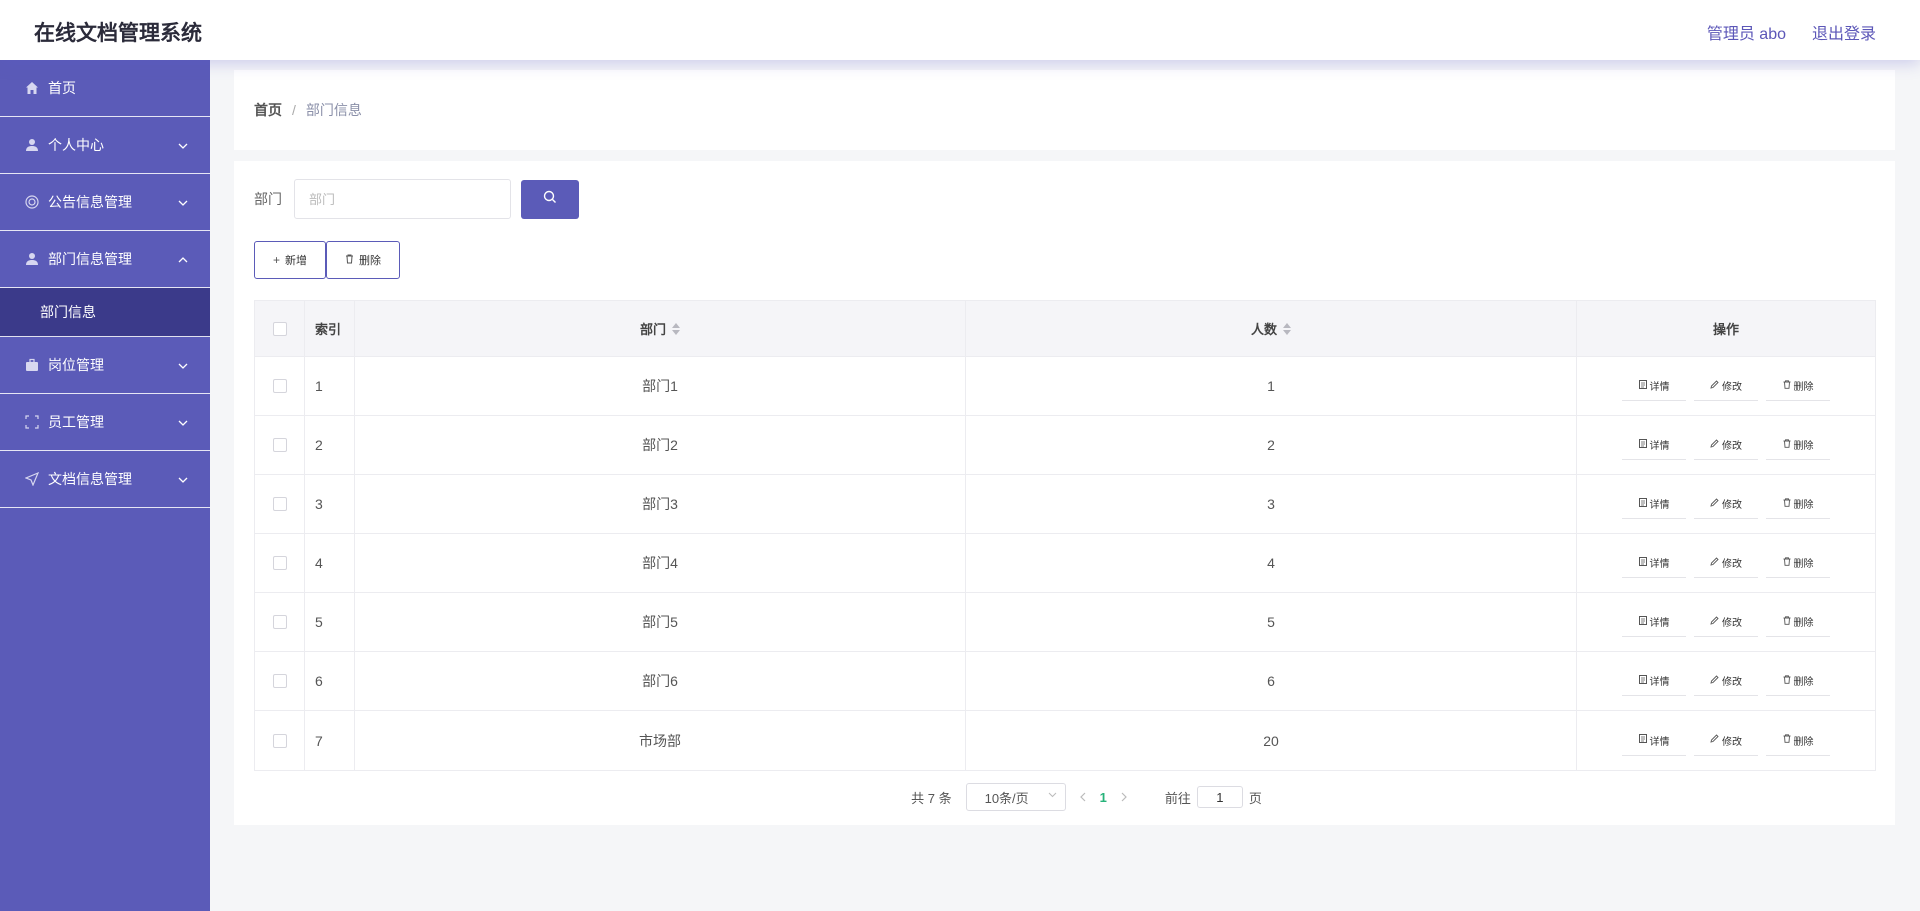 This screenshot has height=911, width=1920. I want to click on column-header-count: 人数, so click(1271, 328).